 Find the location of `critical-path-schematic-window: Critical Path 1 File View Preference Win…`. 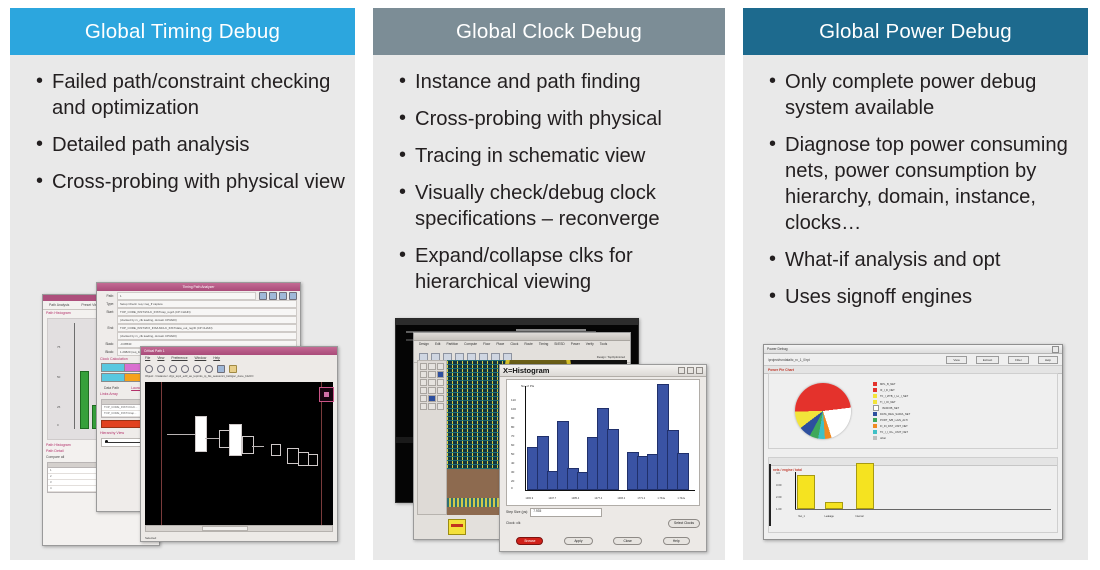

critical-path-schematic-window: Critical Path 1 File View Preference Win… is located at coordinates (239, 444).